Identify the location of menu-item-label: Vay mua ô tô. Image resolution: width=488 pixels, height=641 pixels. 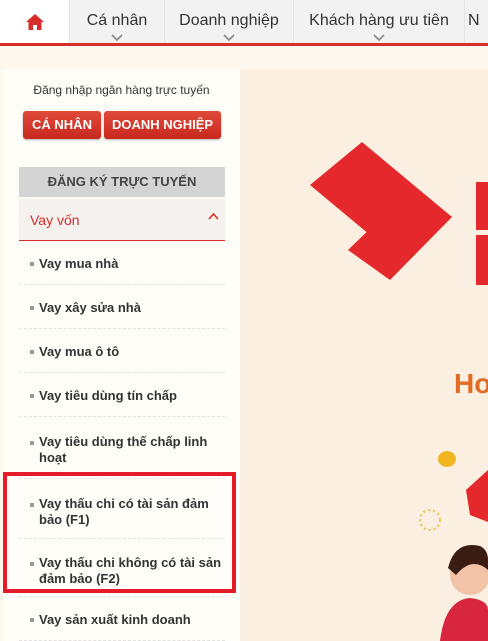
(79, 351).